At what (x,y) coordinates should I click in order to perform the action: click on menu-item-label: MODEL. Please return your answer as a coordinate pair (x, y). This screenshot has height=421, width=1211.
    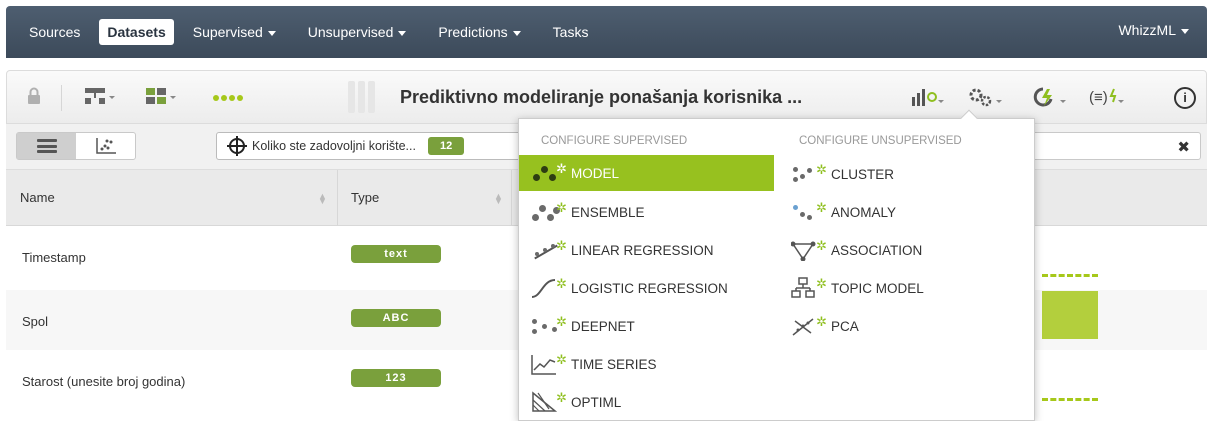
    Looking at the image, I should click on (595, 173).